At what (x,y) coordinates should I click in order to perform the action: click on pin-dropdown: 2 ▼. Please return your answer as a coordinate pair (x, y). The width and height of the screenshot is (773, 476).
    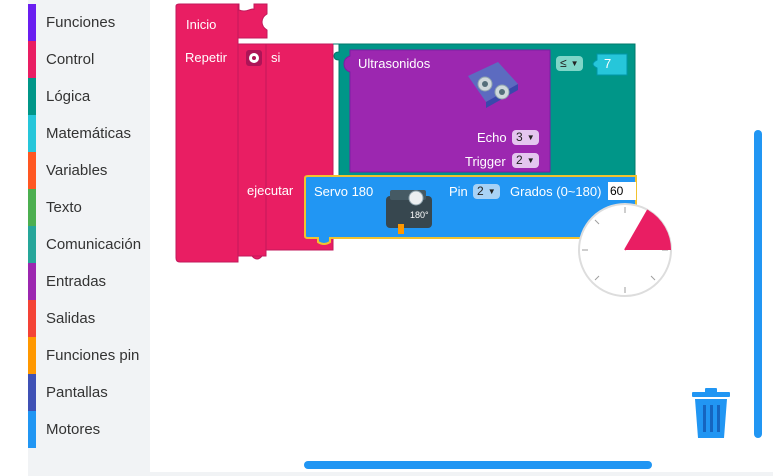
    Looking at the image, I should click on (486, 191).